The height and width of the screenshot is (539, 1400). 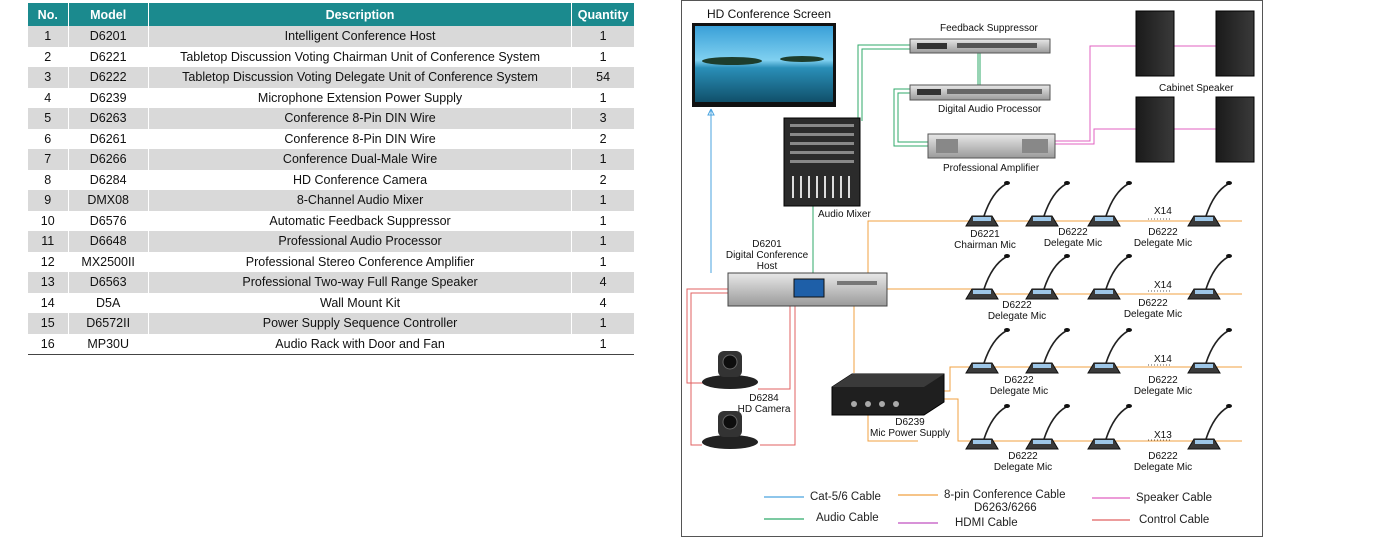 What do you see at coordinates (764, 409) in the screenshot?
I see `camera-name-label: HD Camera` at bounding box center [764, 409].